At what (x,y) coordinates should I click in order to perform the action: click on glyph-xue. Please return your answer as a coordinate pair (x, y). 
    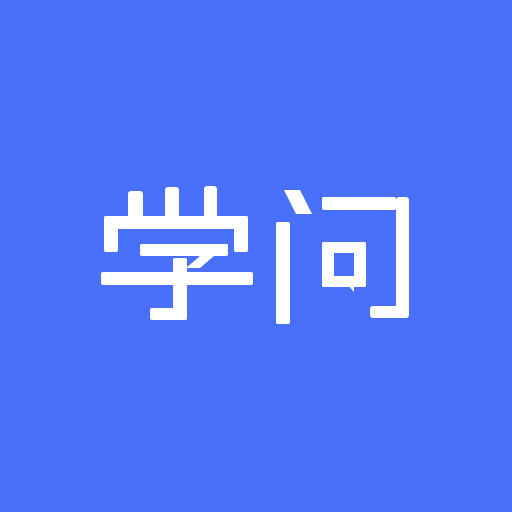
    Looking at the image, I should click on (177, 253).